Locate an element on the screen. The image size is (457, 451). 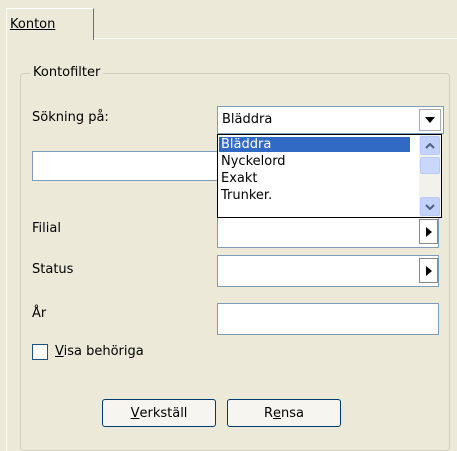
tab-konton: Konton is located at coordinates (50, 24).